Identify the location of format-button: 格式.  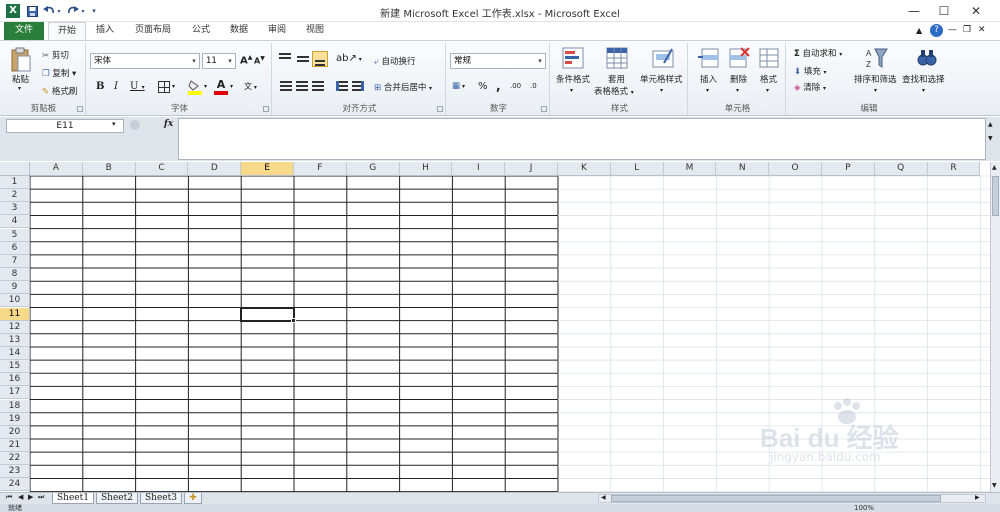
(768, 79).